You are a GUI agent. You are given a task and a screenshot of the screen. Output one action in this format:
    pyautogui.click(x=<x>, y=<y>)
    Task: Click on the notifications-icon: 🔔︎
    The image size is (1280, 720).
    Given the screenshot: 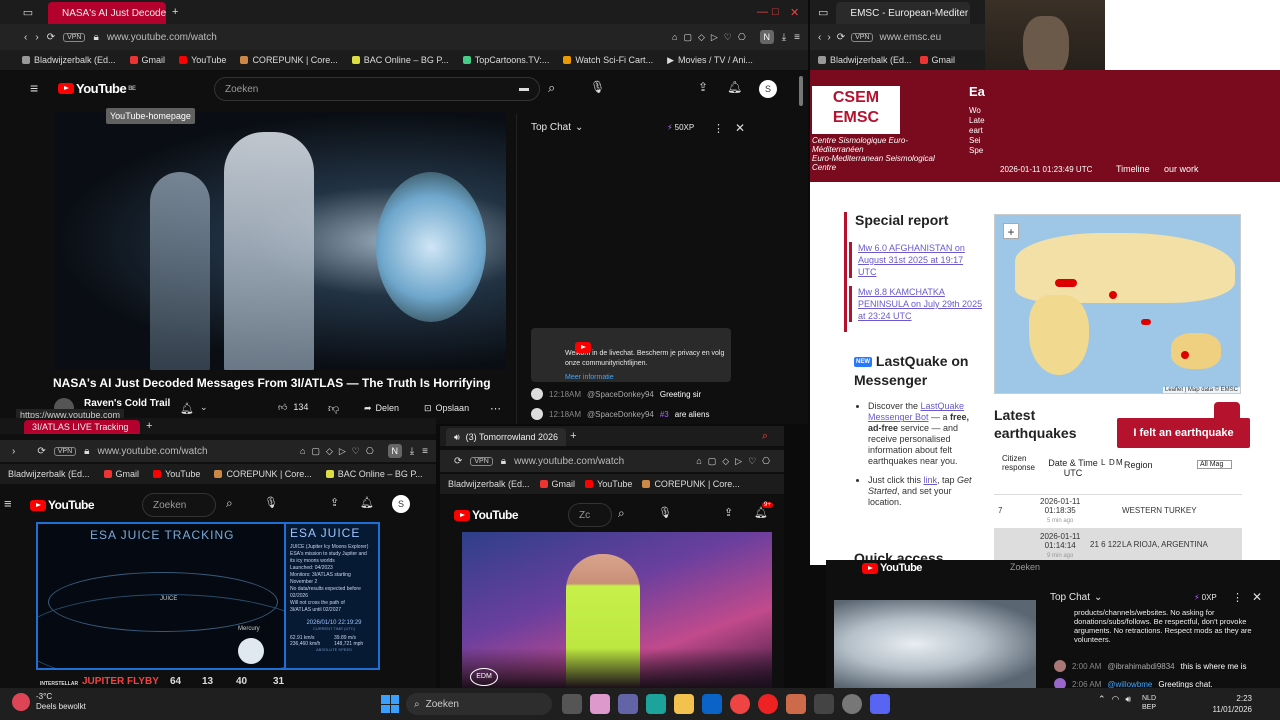 What is the action you would take?
    pyautogui.click(x=367, y=502)
    